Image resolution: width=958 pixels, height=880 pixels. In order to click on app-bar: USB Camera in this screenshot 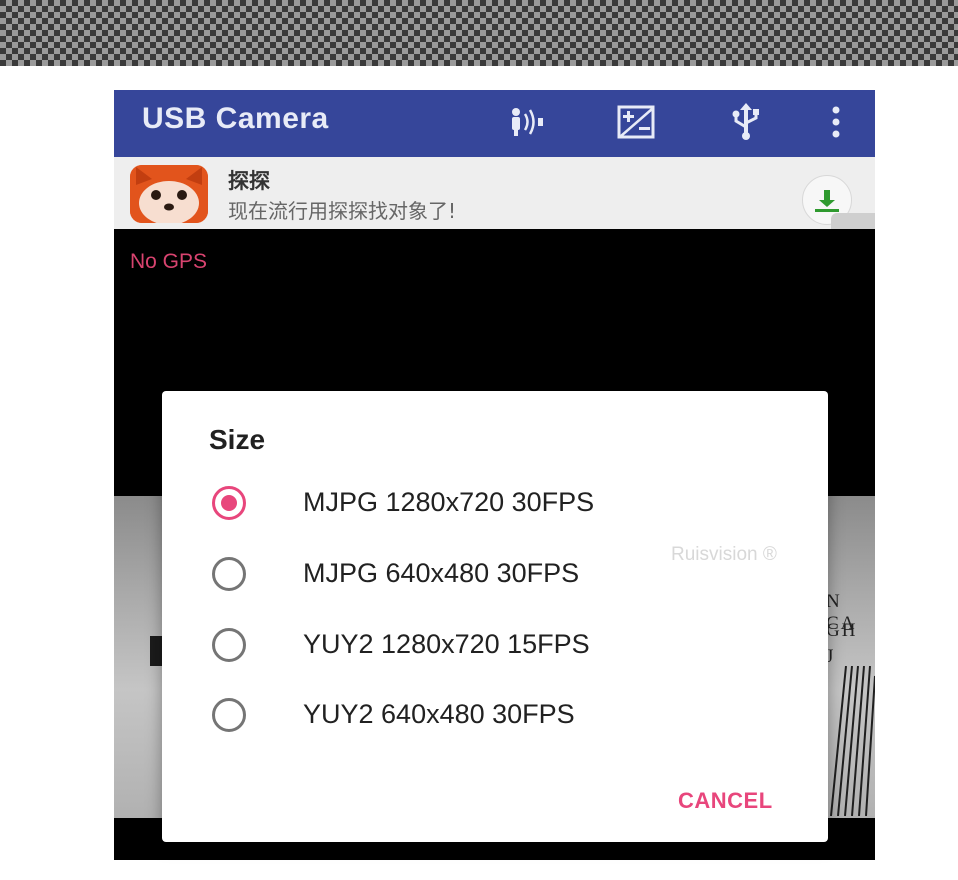, I will do `click(494, 123)`.